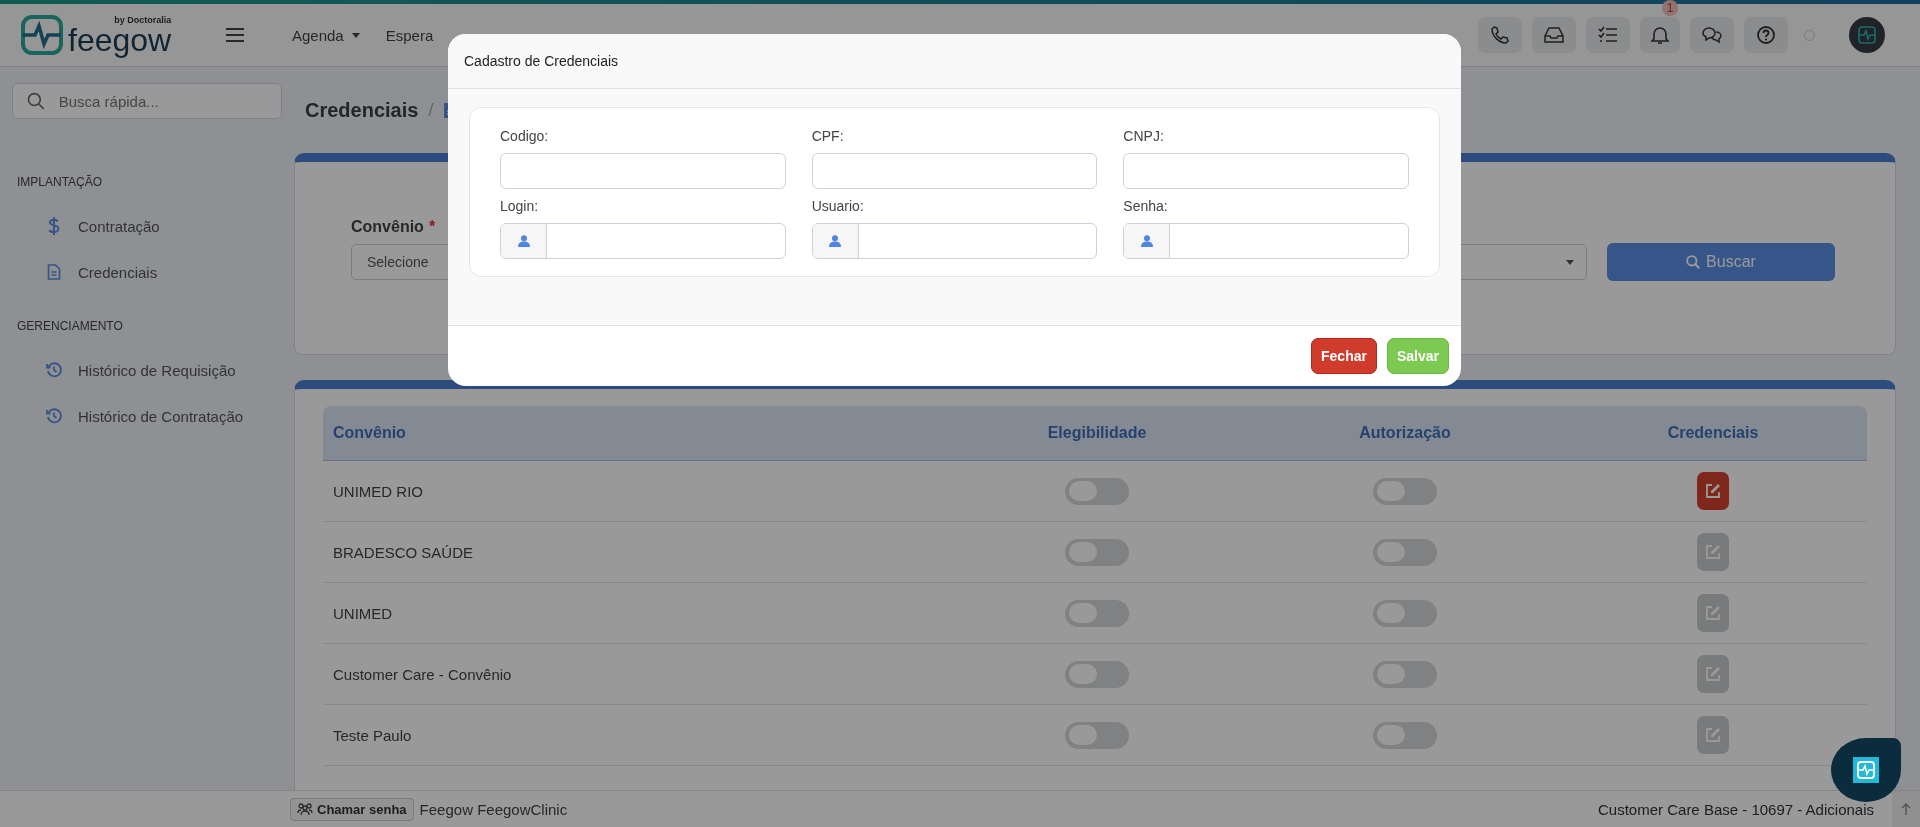 Image resolution: width=1920 pixels, height=827 pixels. I want to click on close-button: Fechar, so click(1344, 356).